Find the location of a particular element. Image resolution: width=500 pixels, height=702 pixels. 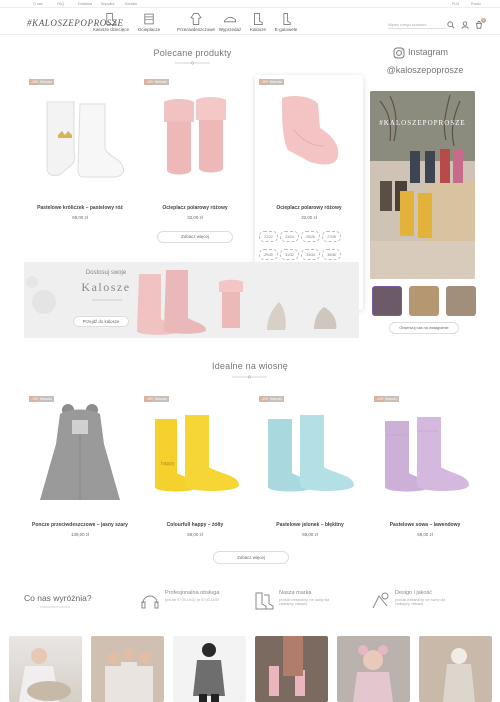

size-option: 33/34 is located at coordinates (310, 254).